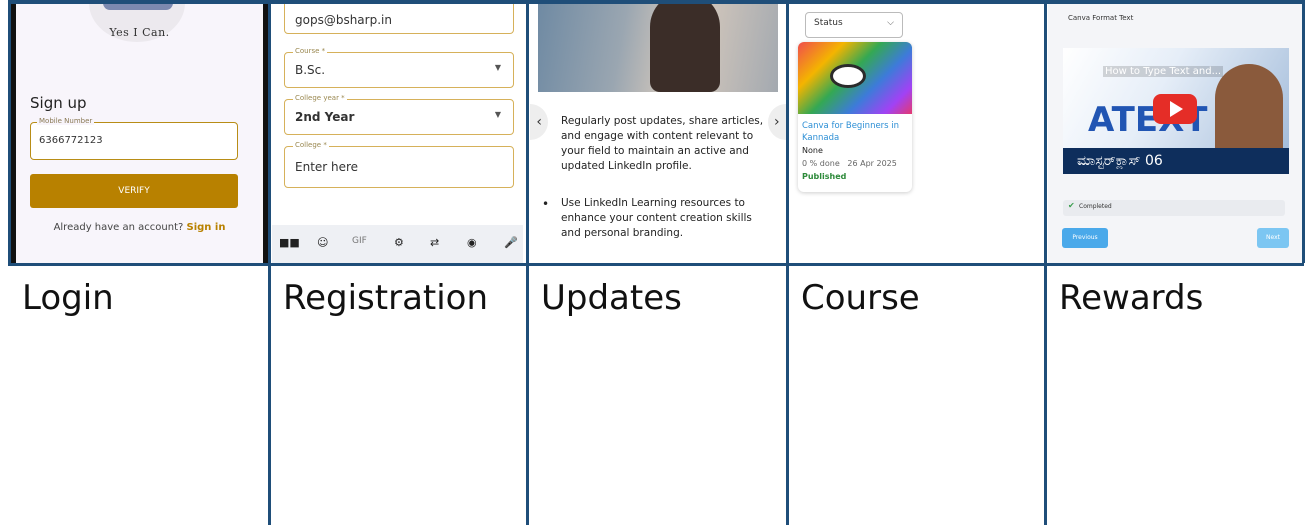  I want to click on chevron-down-icon: ⌵, so click(890, 23).